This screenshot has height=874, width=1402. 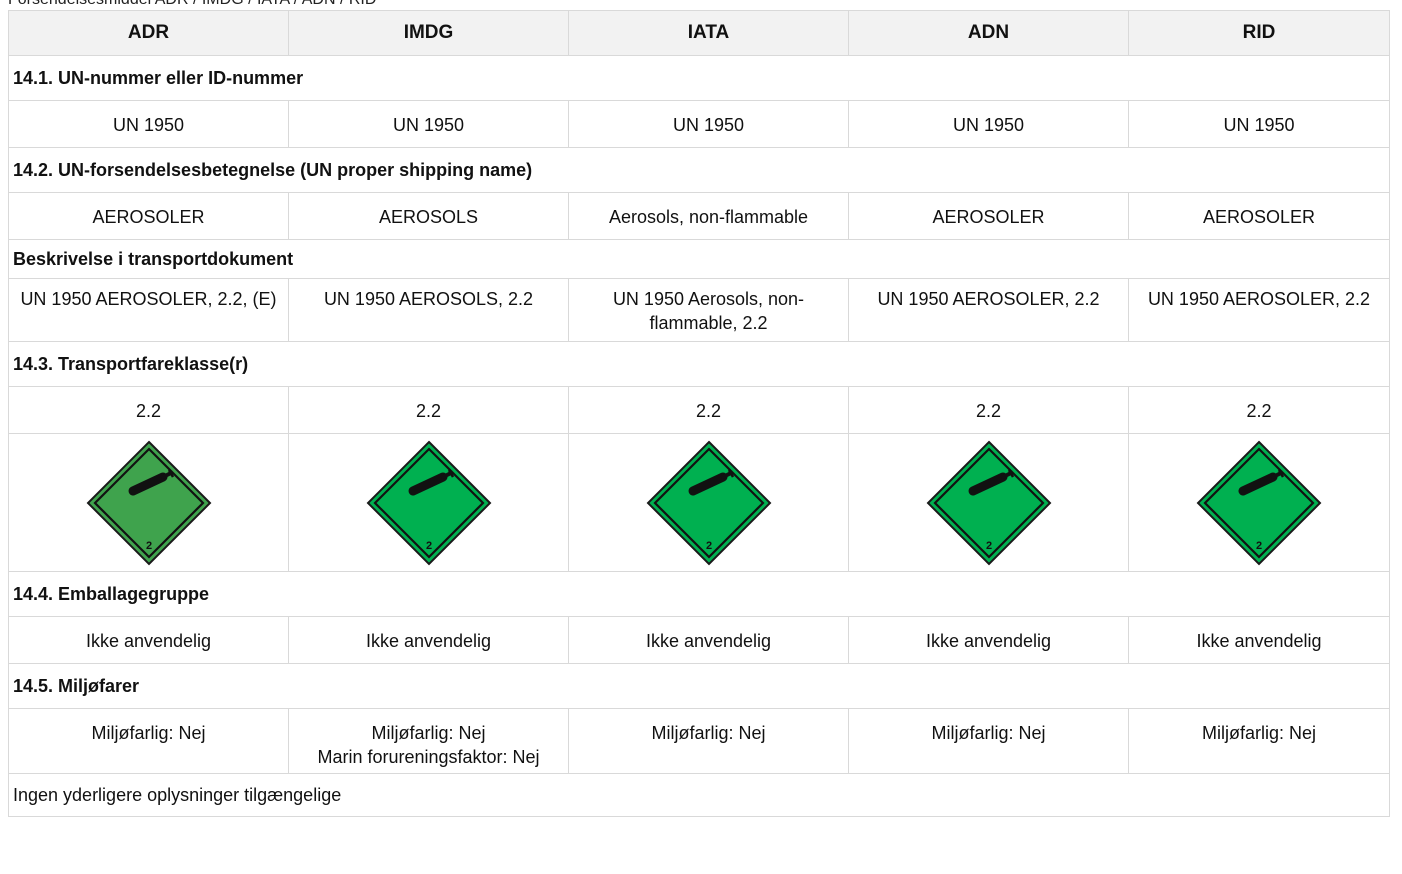 What do you see at coordinates (1259, 216) in the screenshot?
I see `shipping-name-rid: AEROSOLER` at bounding box center [1259, 216].